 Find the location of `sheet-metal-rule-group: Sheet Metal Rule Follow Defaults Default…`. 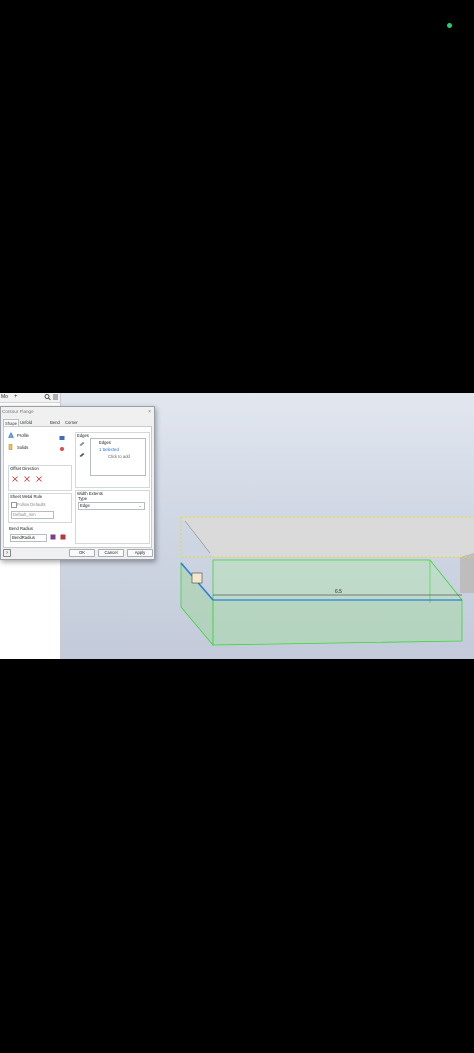

sheet-metal-rule-group: Sheet Metal Rule Follow Defaults Default… is located at coordinates (40, 508).